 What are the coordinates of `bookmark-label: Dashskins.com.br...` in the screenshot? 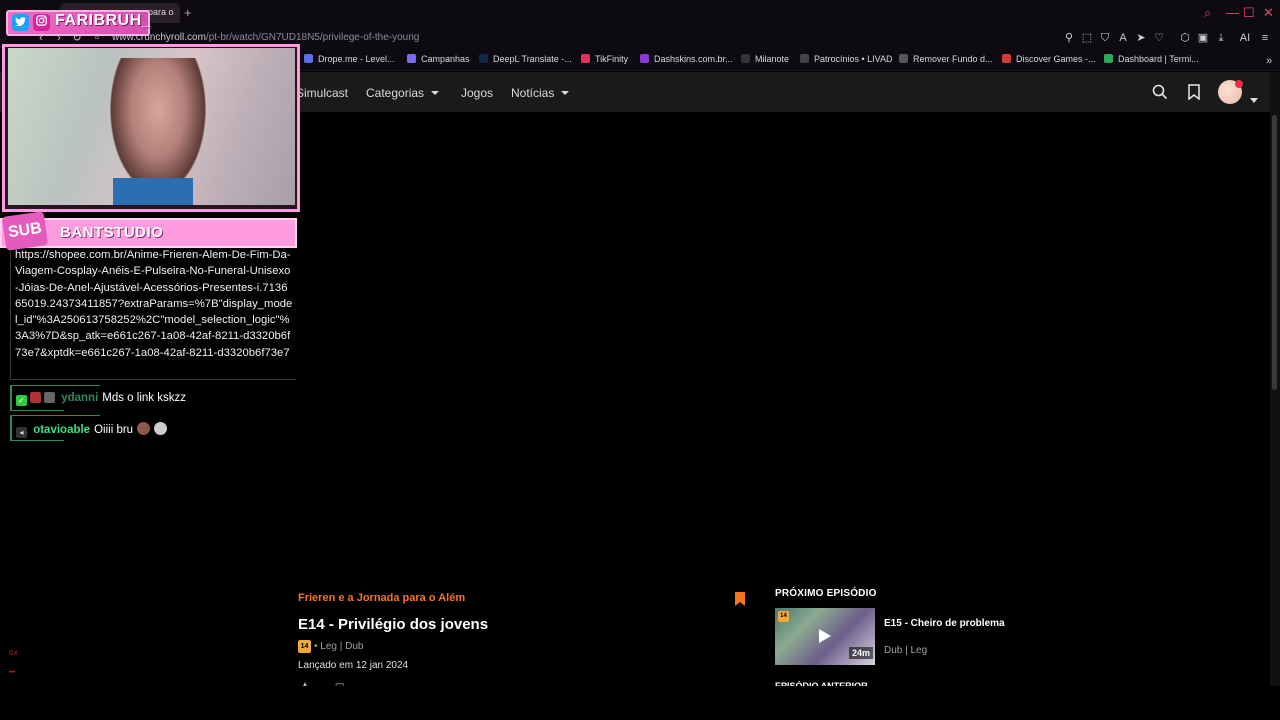 It's located at (693, 59).